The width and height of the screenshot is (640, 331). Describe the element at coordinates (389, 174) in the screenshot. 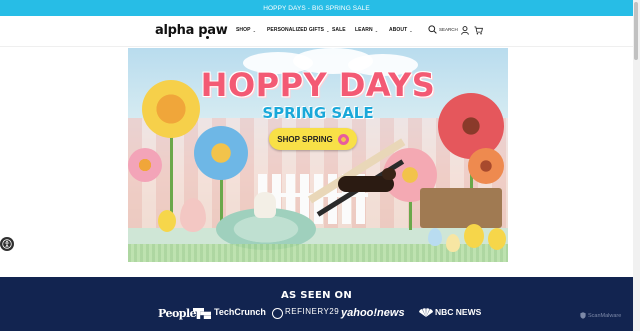

I see `dachshund-head` at that location.